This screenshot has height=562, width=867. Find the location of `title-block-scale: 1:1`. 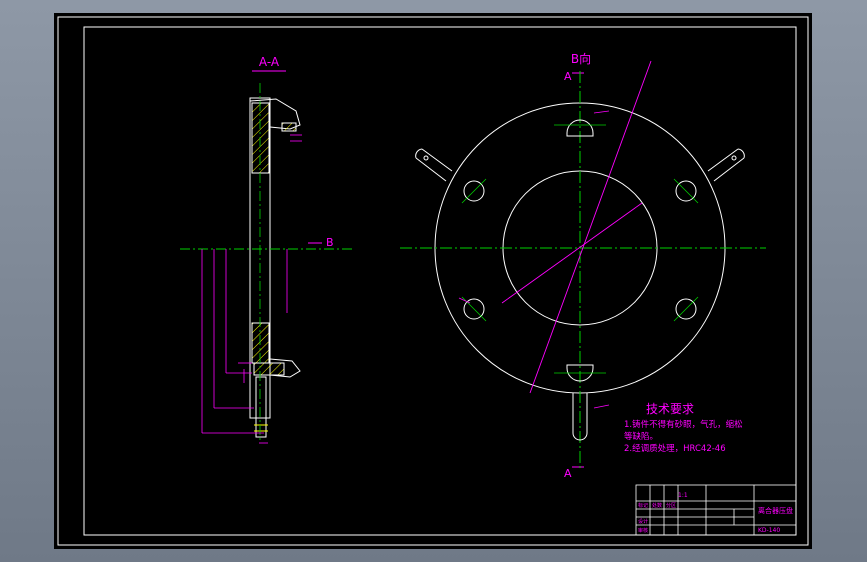

title-block-scale: 1:1 is located at coordinates (683, 495).